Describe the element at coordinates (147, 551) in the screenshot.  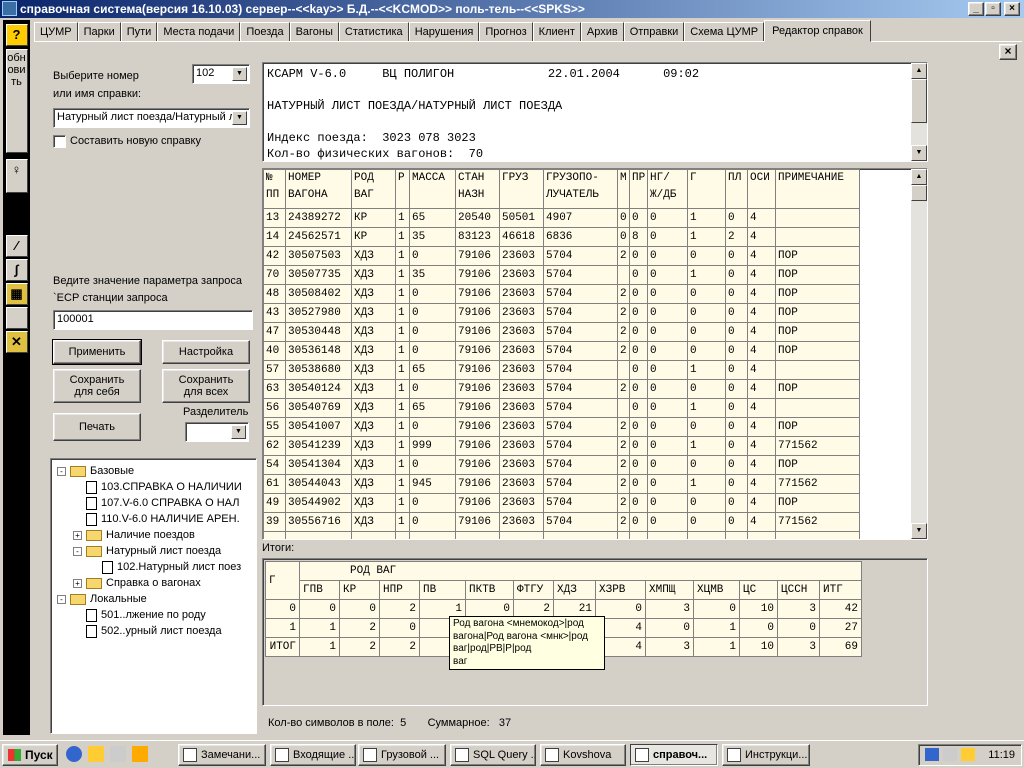
I see `tree-item: - Натурный лист поезда` at that location.